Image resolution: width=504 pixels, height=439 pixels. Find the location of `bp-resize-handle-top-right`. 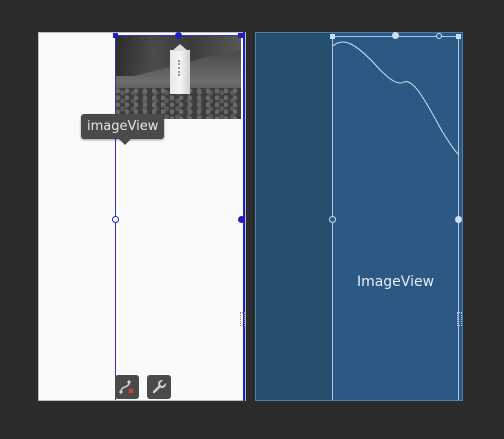

bp-resize-handle-top-right is located at coordinates (458, 36).